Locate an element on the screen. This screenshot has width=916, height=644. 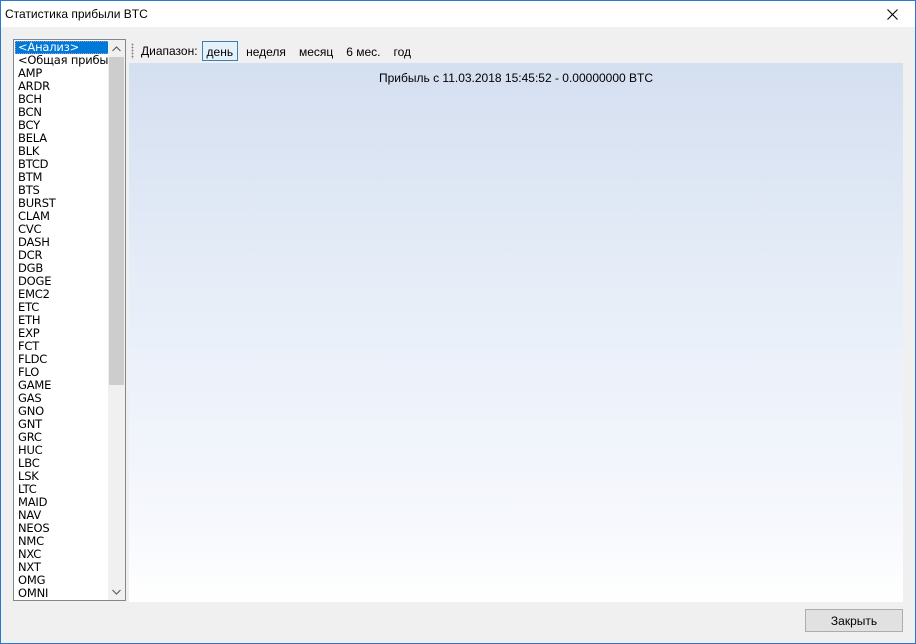
list-item: OMG is located at coordinates (62, 580).